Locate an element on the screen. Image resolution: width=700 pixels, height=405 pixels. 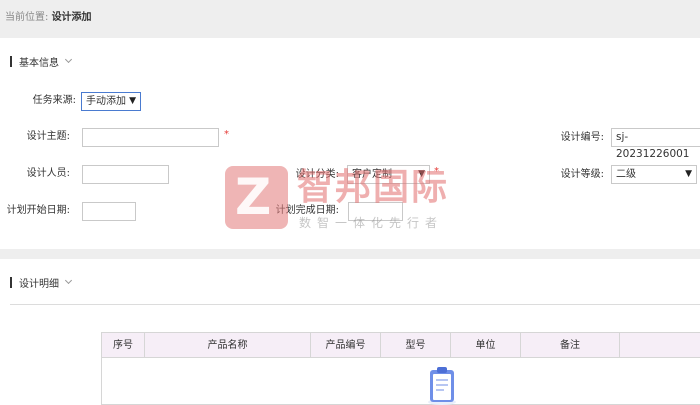
divider-line is located at coordinates (355, 304).